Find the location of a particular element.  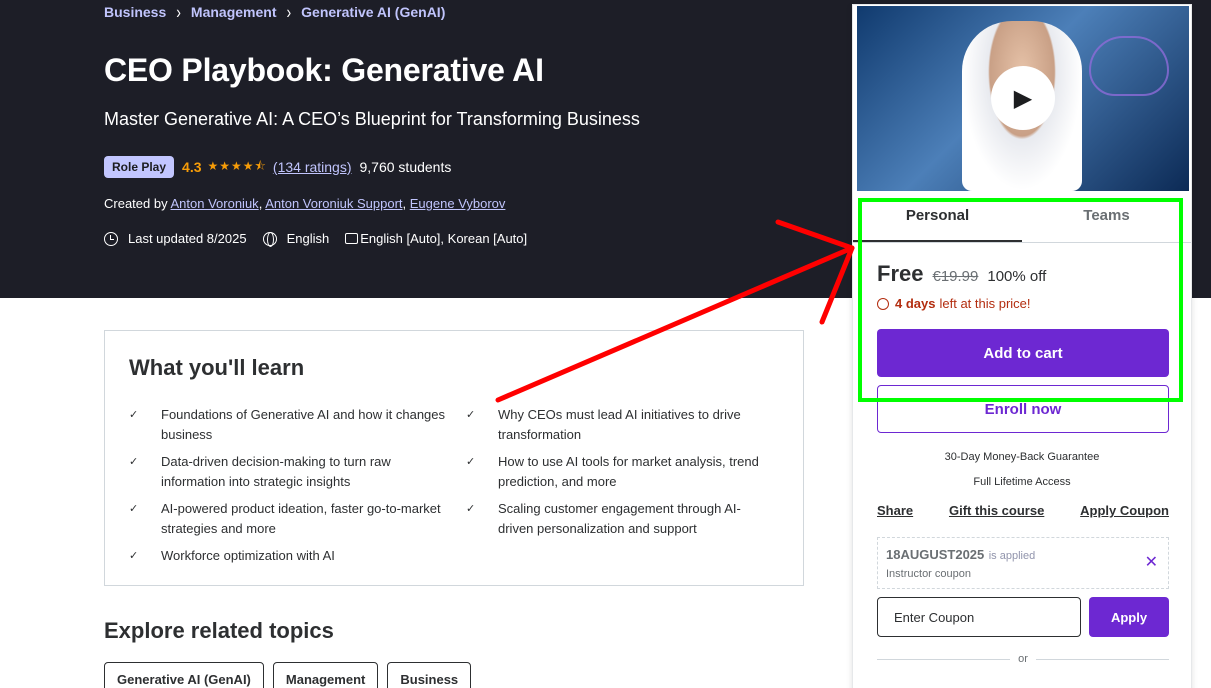

tab-teams: Teams is located at coordinates (1106, 221).